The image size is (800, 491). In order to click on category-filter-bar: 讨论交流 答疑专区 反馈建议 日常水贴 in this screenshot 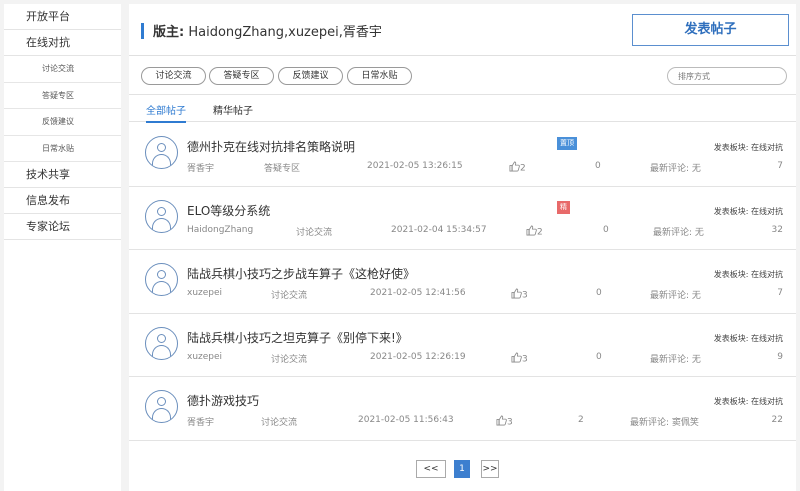, I will do `click(462, 76)`.